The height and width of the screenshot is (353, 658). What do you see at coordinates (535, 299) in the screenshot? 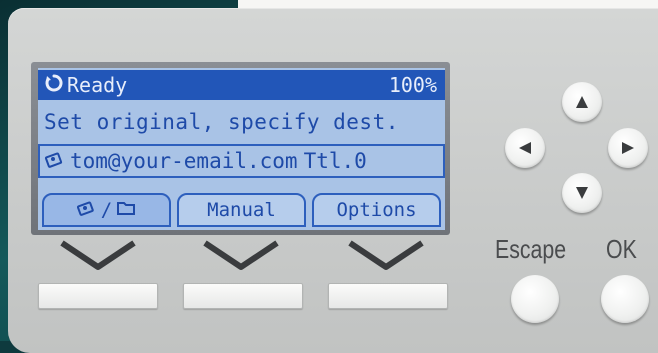
I see `escape-button` at bounding box center [535, 299].